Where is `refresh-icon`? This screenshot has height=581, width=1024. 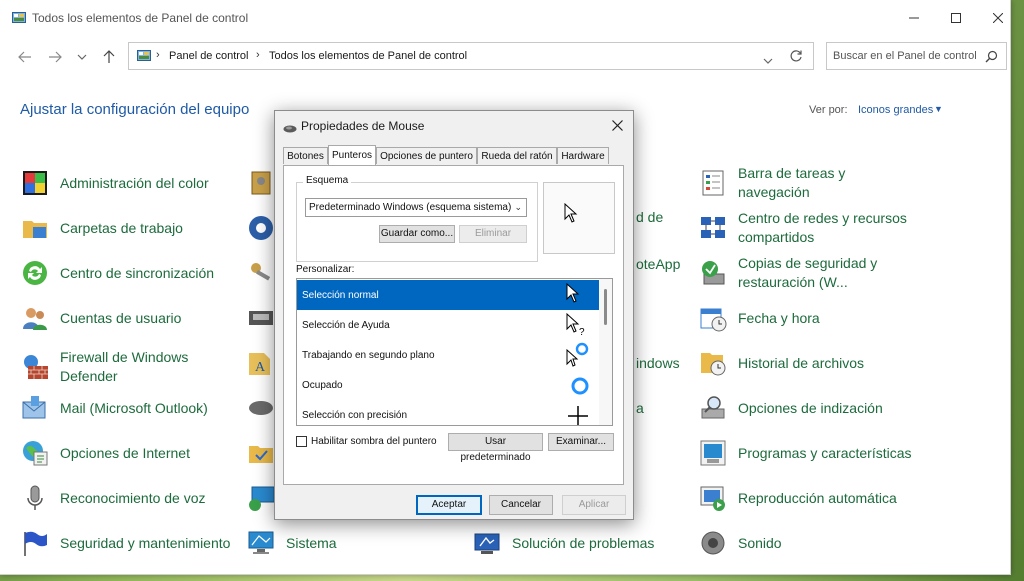
refresh-icon is located at coordinates (796, 56).